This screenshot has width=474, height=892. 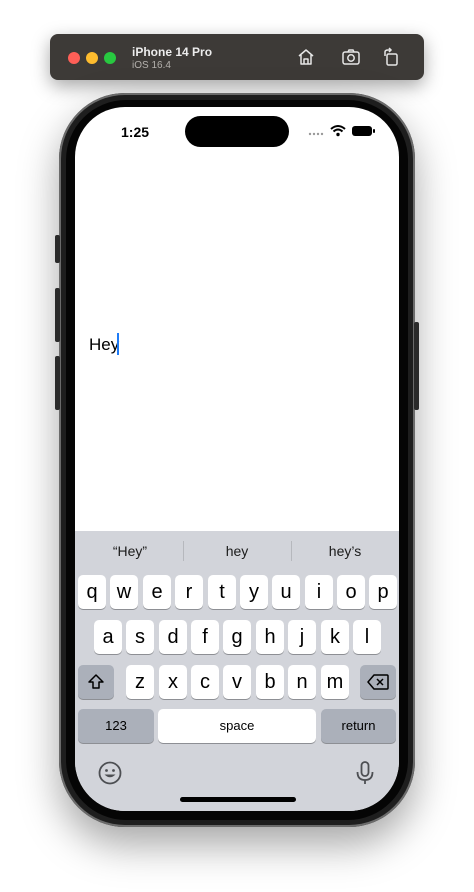 What do you see at coordinates (57, 383) in the screenshot?
I see `volume-down-button` at bounding box center [57, 383].